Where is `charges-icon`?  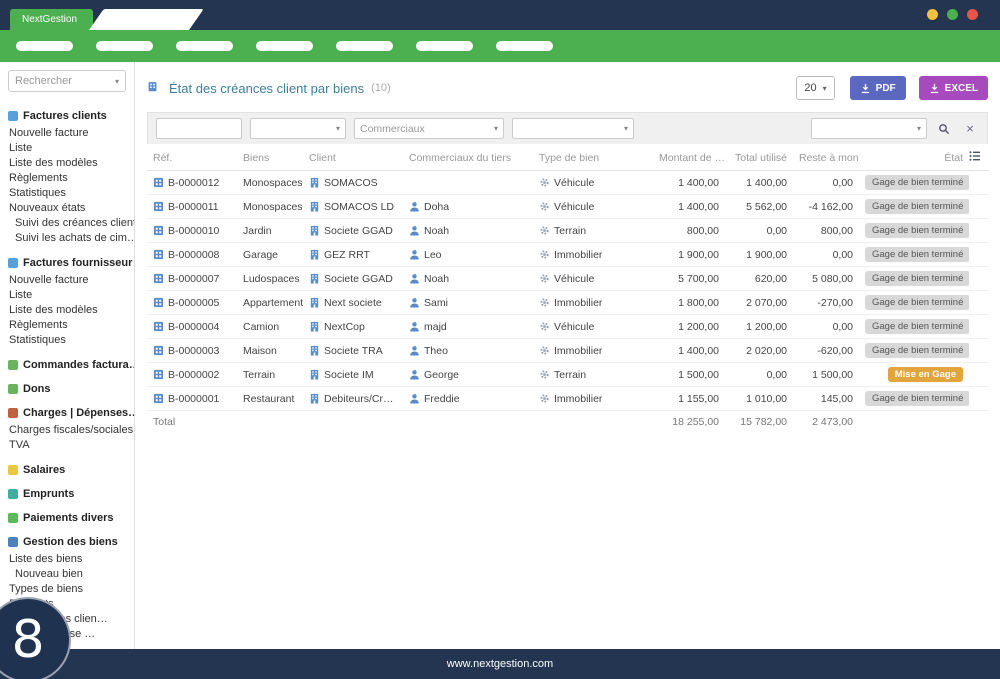 charges-icon is located at coordinates (13, 413).